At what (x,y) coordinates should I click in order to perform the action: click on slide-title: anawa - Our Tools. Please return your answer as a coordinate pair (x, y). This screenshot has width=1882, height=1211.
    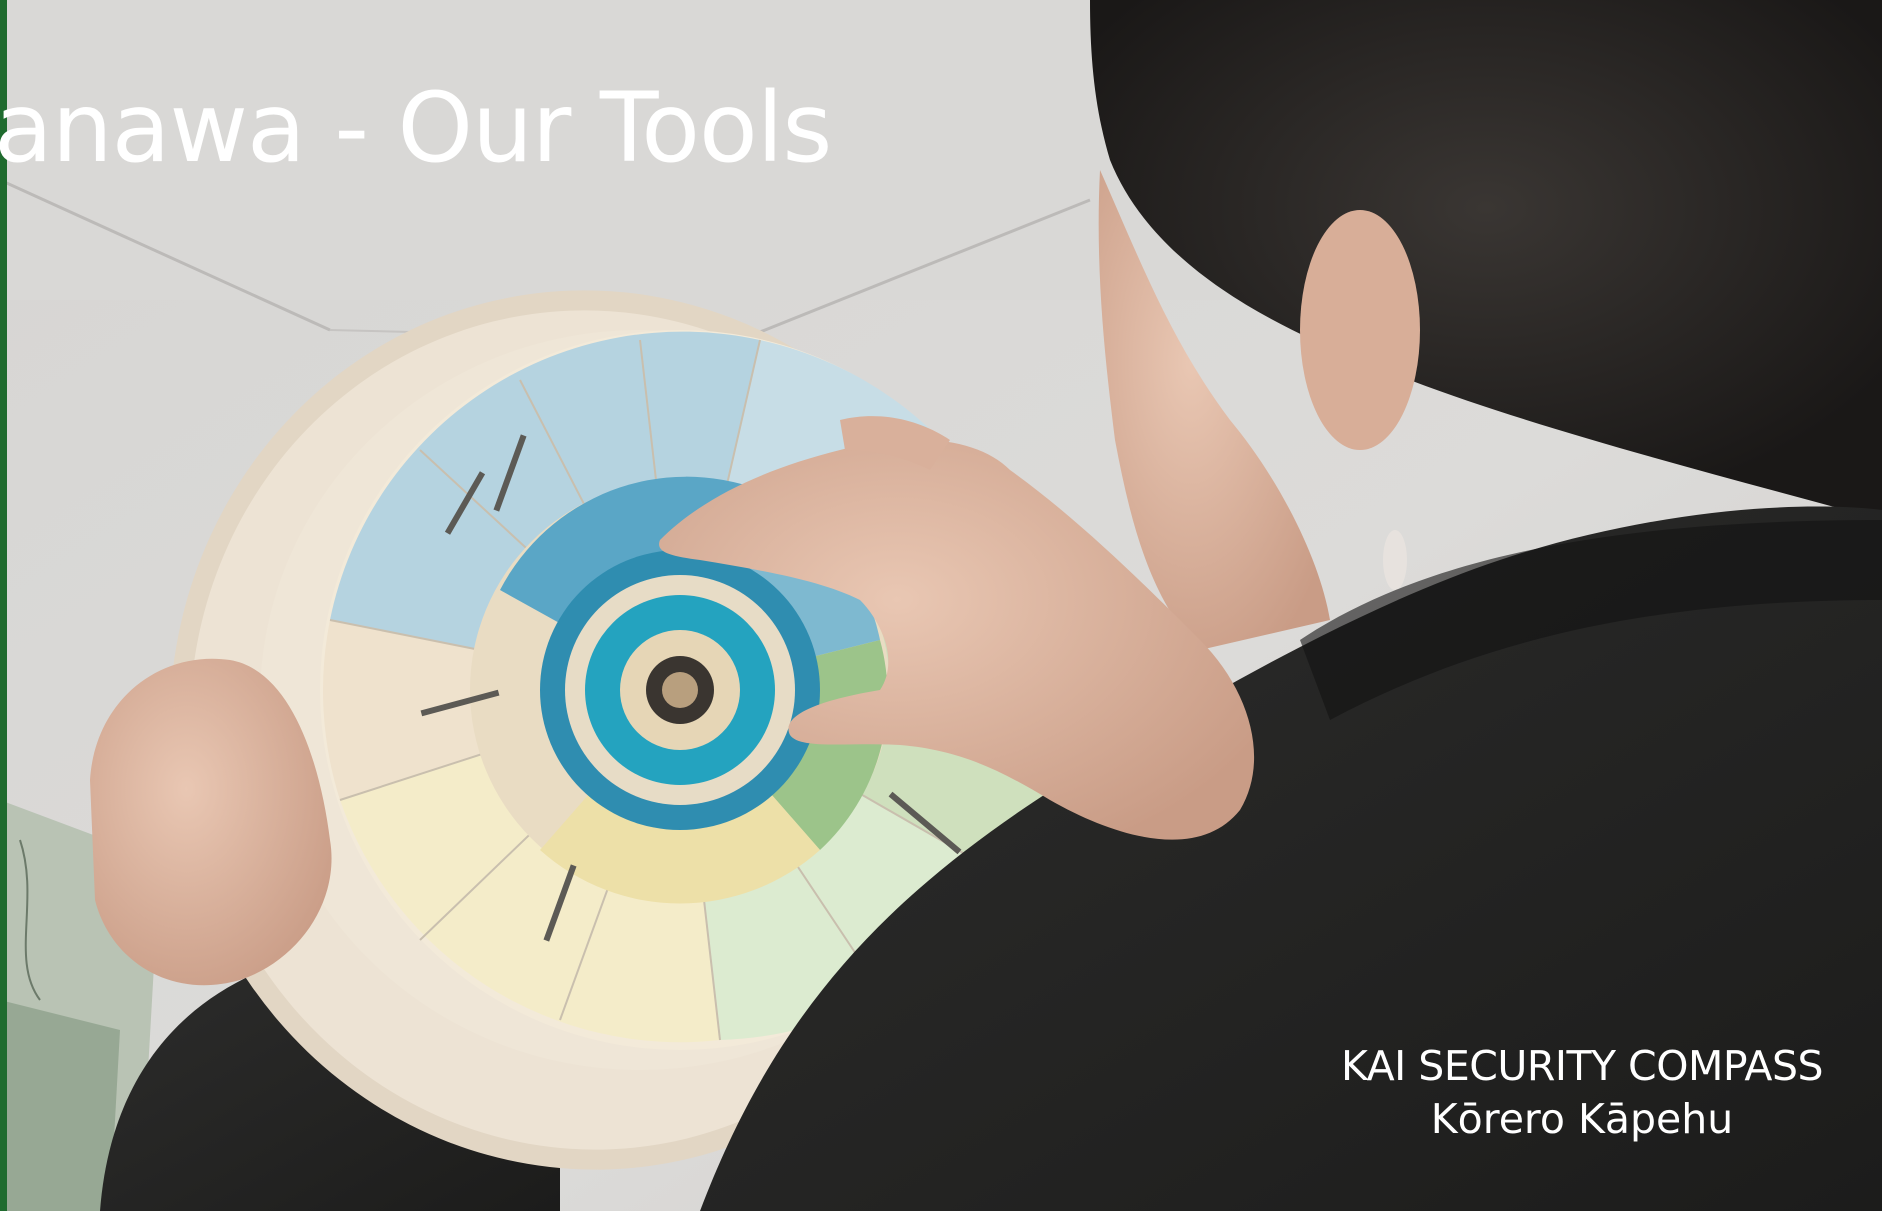
    Looking at the image, I should click on (416, 128).